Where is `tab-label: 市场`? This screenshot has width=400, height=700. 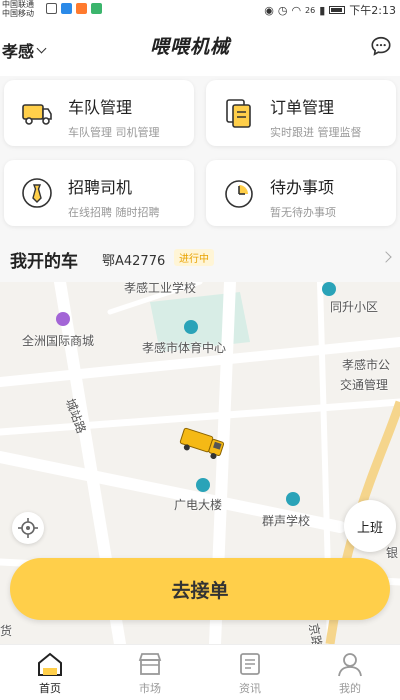 tab-label: 市场 is located at coordinates (150, 688).